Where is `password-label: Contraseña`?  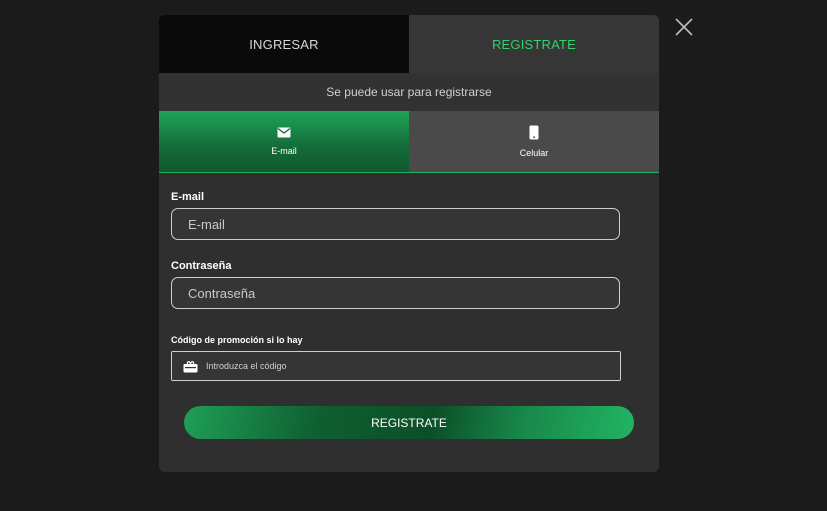
password-label: Contraseña is located at coordinates (201, 266).